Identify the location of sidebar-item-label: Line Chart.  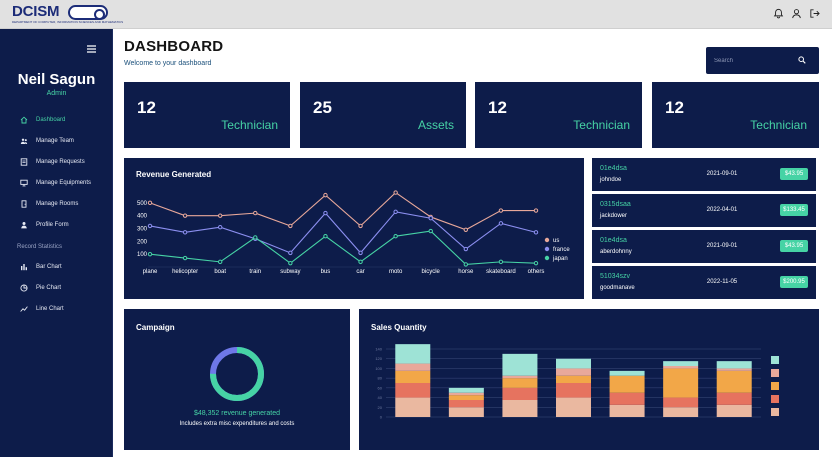
(50, 309).